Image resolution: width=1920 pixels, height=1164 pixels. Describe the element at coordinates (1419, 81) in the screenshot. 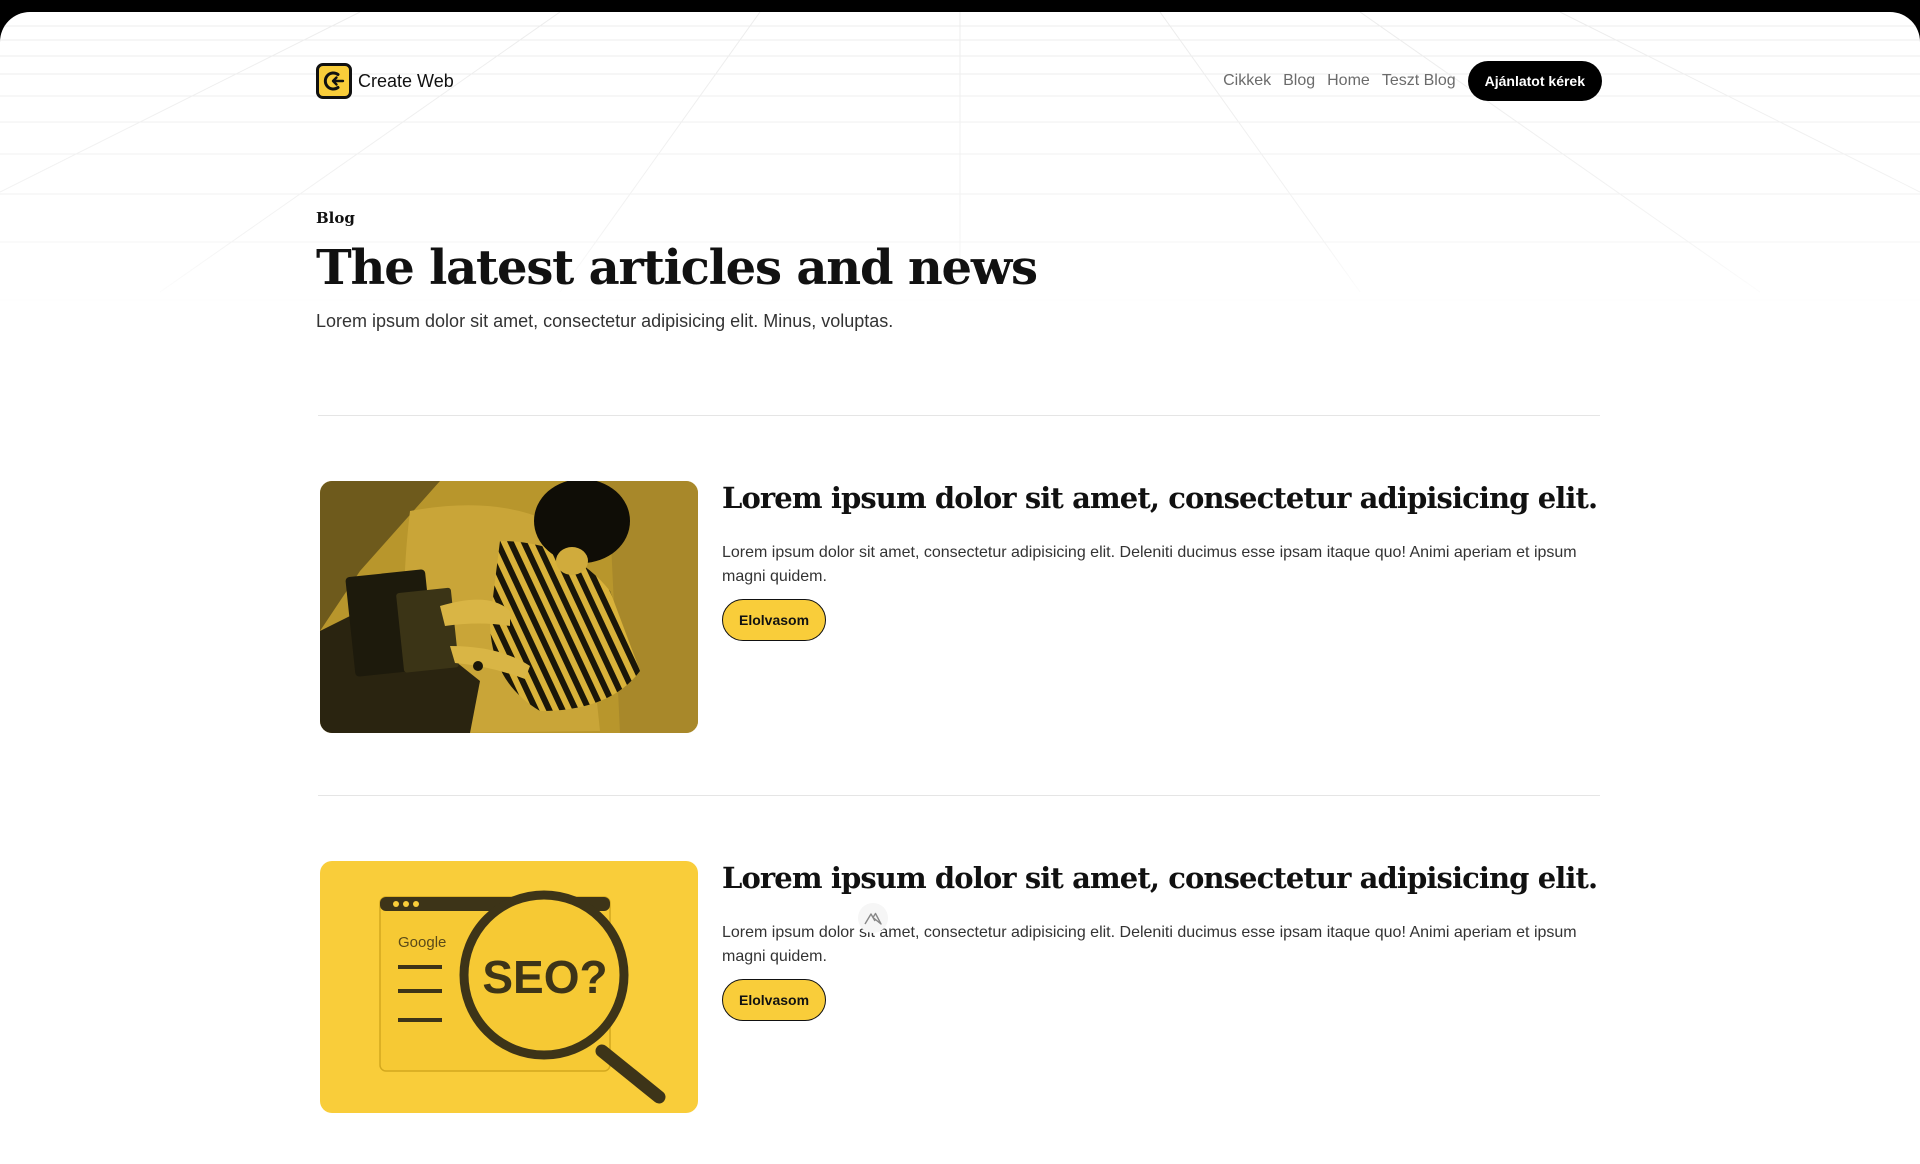

I see `nav-link-teszt-blog: Teszt Blog` at that location.